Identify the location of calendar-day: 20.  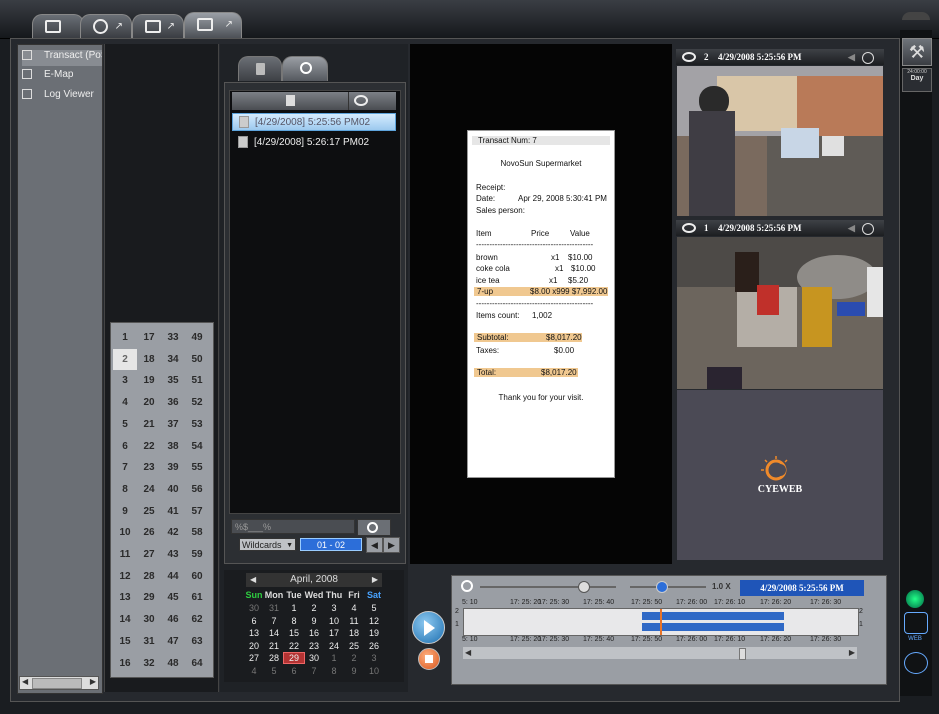
(254, 646).